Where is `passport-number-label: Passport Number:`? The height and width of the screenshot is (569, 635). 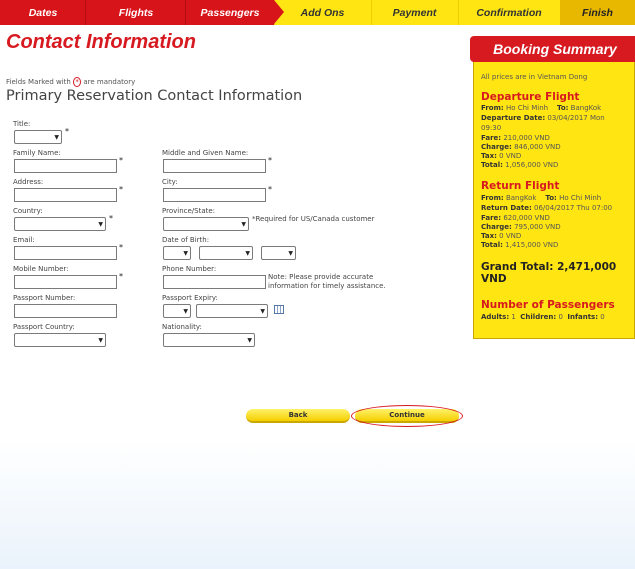
passport-number-label: Passport Number: is located at coordinates (44, 298).